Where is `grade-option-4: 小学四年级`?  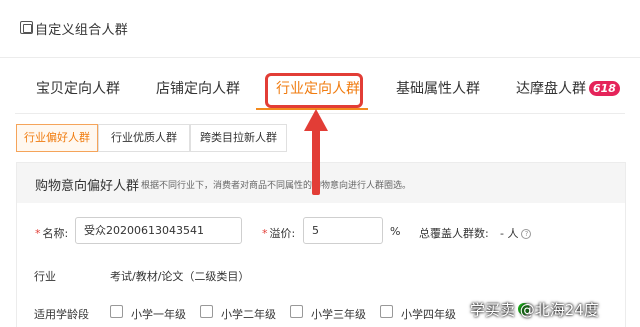 grade-option-4: 小学四年级 is located at coordinates (428, 314).